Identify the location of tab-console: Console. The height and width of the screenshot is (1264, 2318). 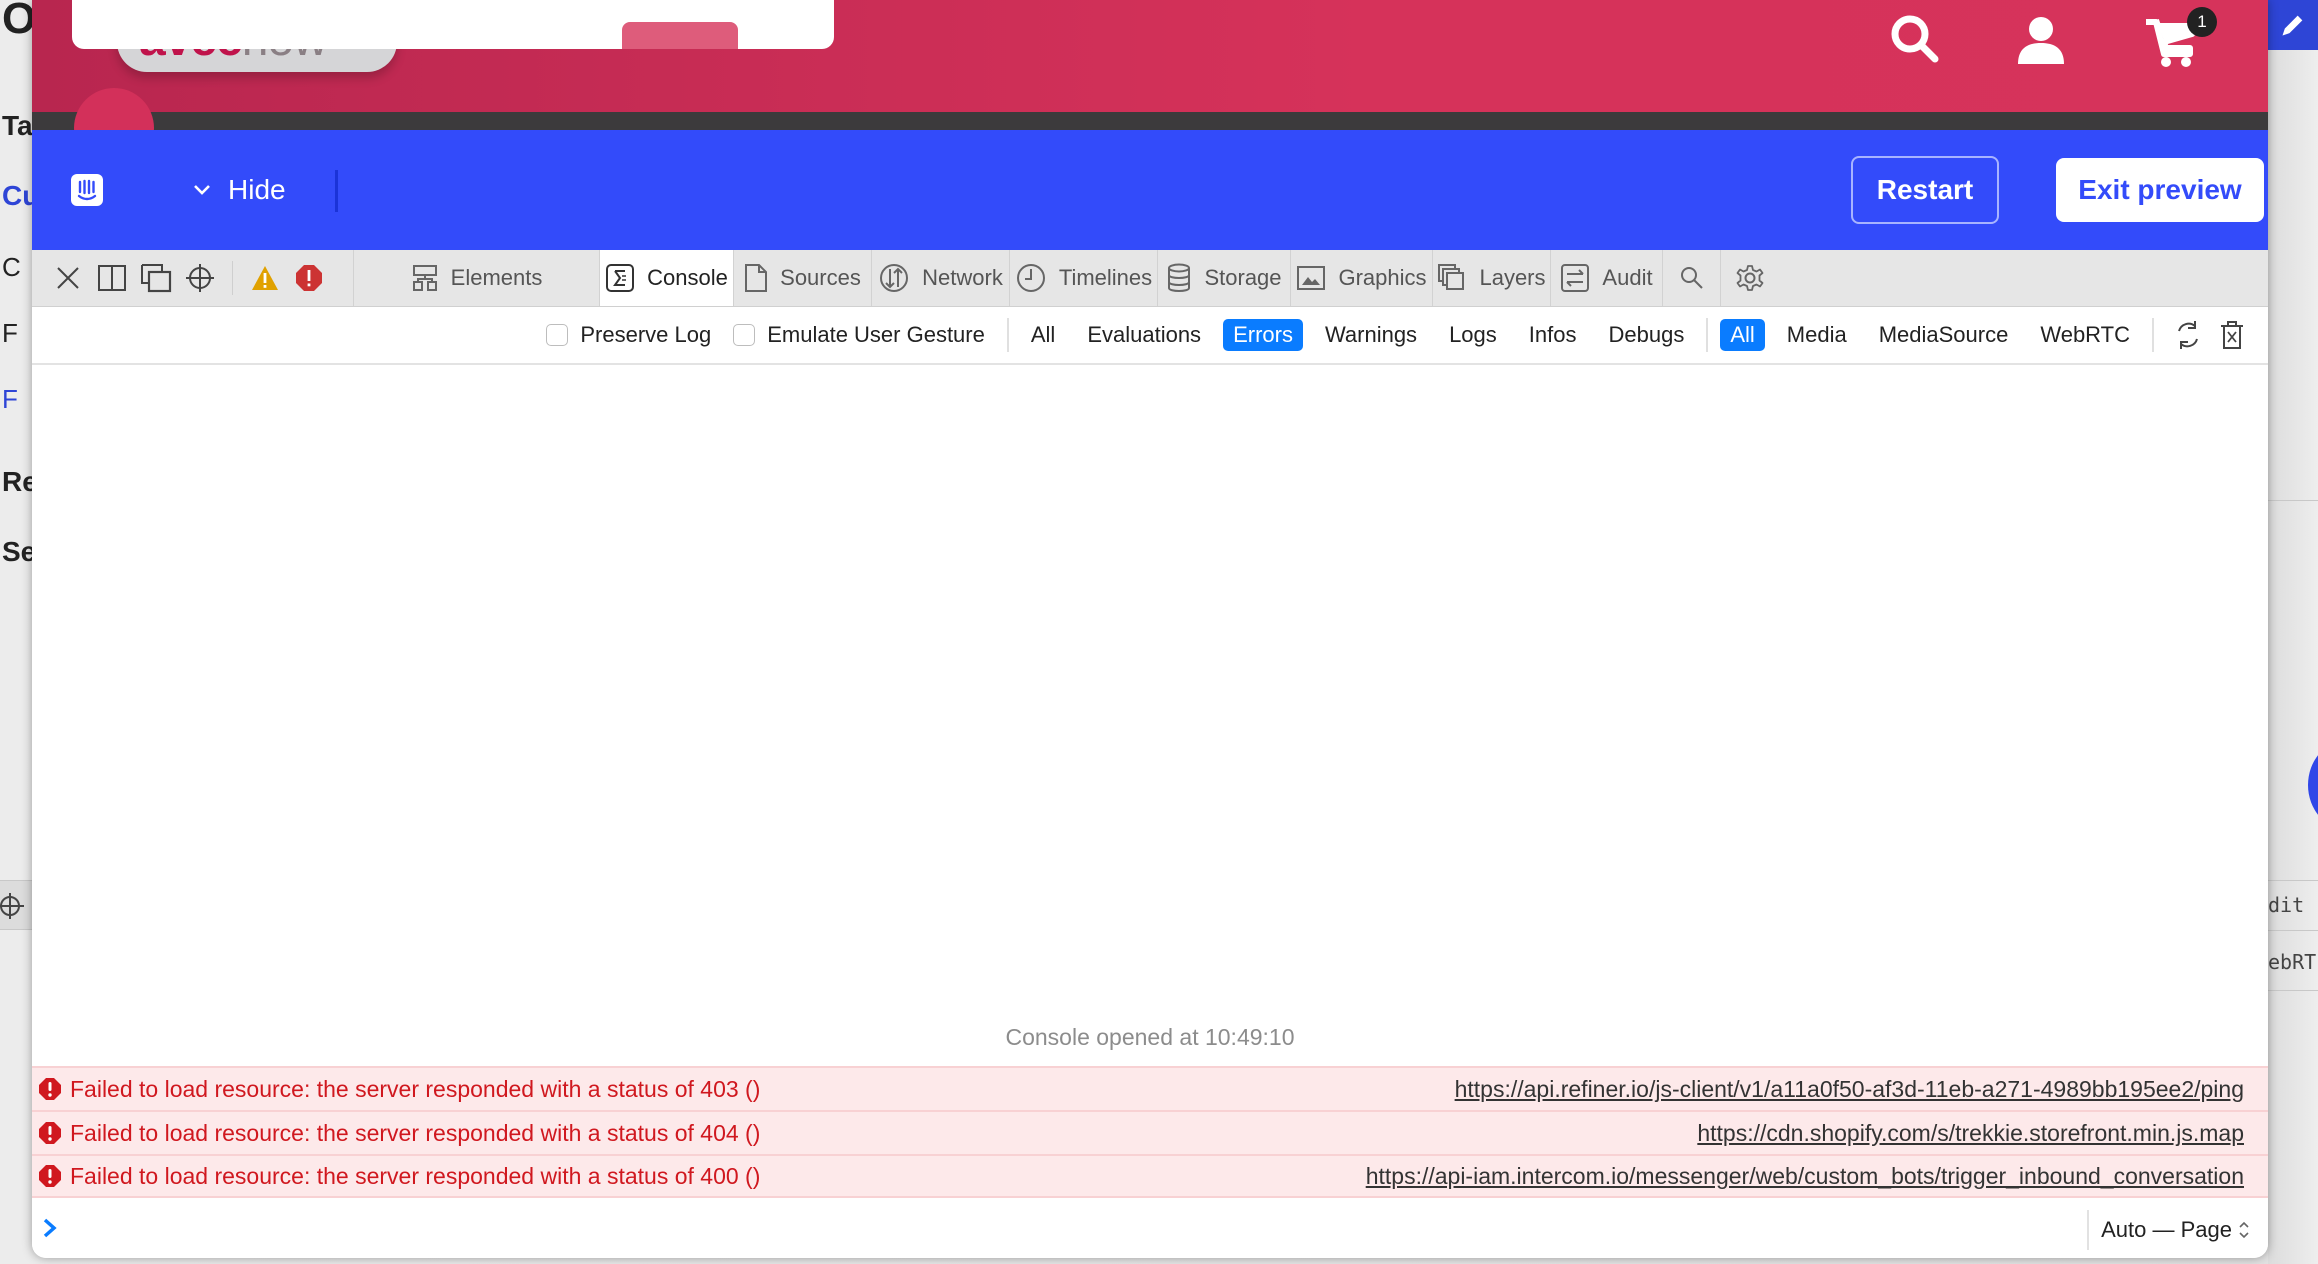
(667, 278).